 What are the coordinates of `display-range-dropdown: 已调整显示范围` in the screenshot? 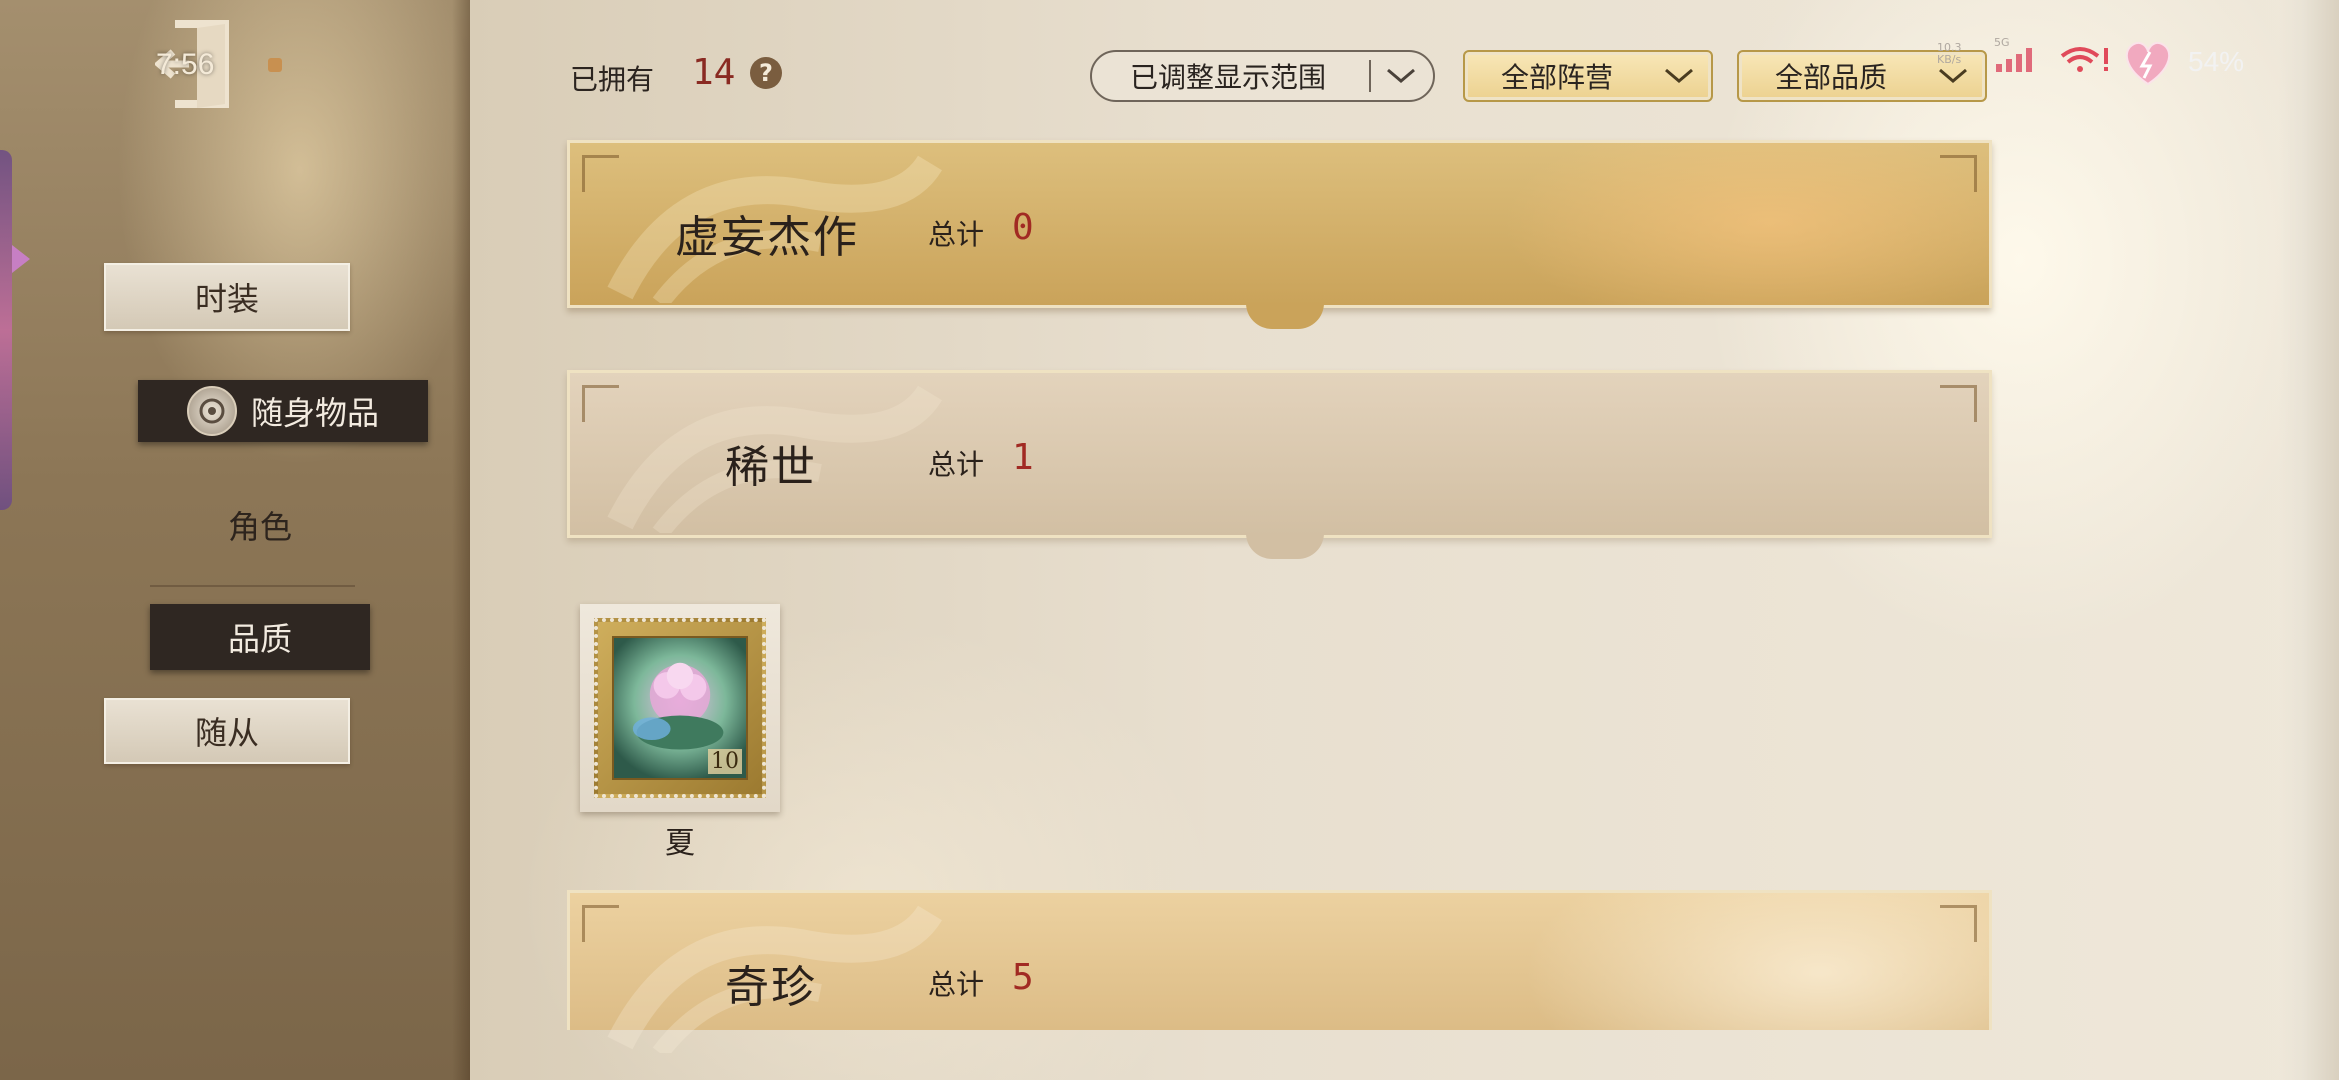 It's located at (1262, 76).